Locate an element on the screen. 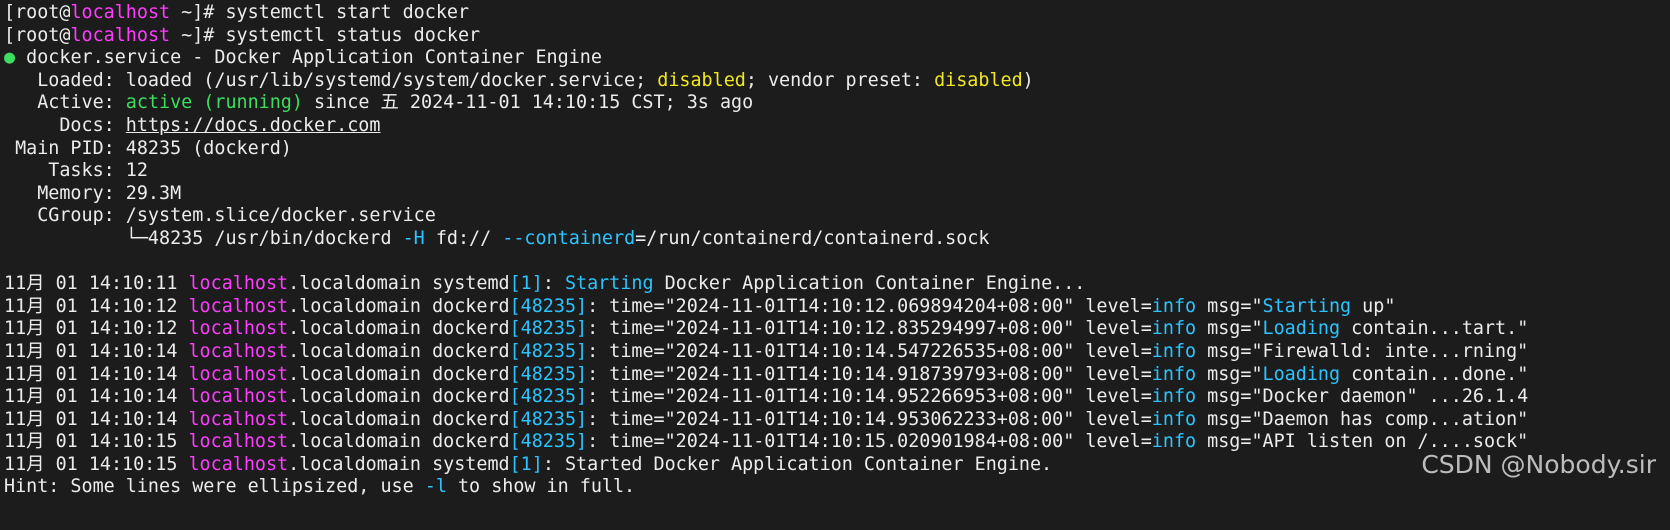 The width and height of the screenshot is (1670, 530). terminal-text-segment: Hint: Some lines were ellipsized, use is located at coordinates (214, 487).